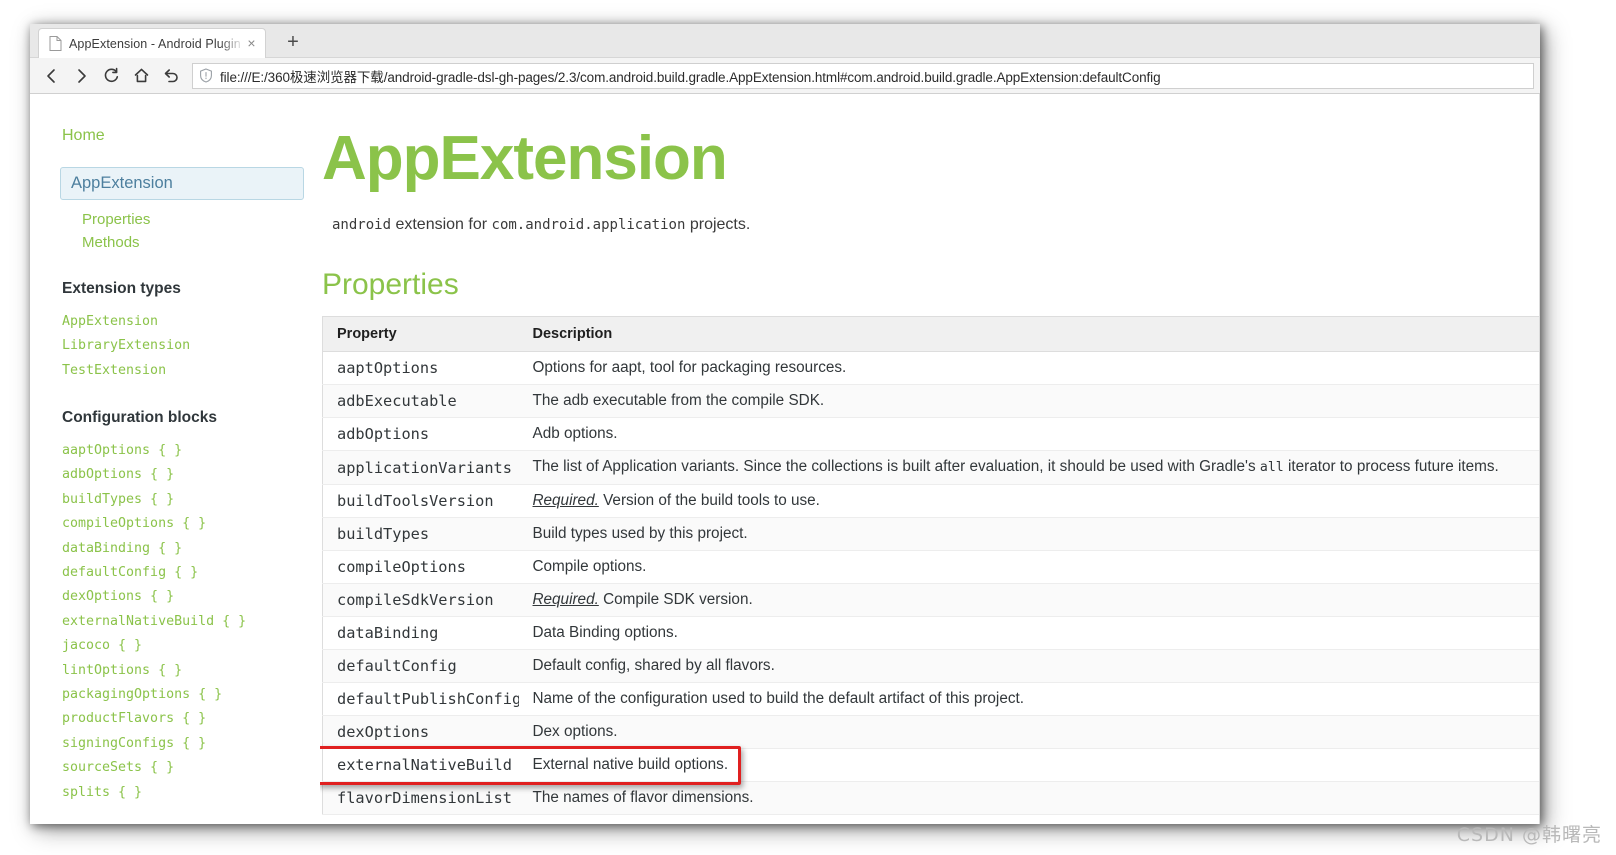 The image size is (1616, 855). I want to click on property-name-cell: aaptOptions, so click(420, 368).